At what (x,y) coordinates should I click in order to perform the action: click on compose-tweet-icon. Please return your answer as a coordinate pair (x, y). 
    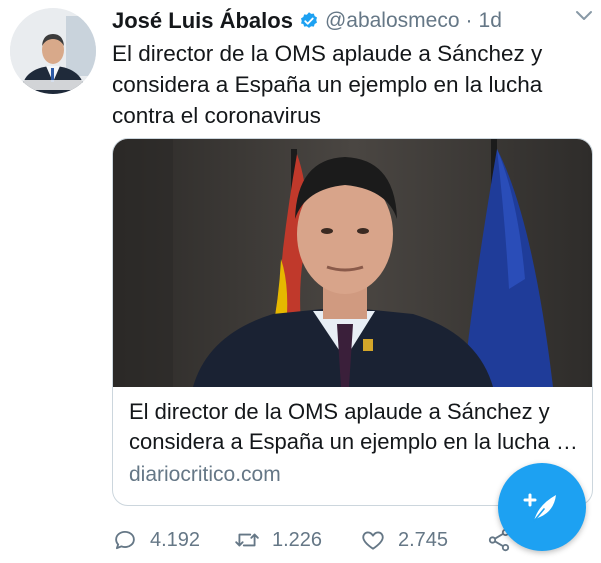
    Looking at the image, I should click on (539, 507).